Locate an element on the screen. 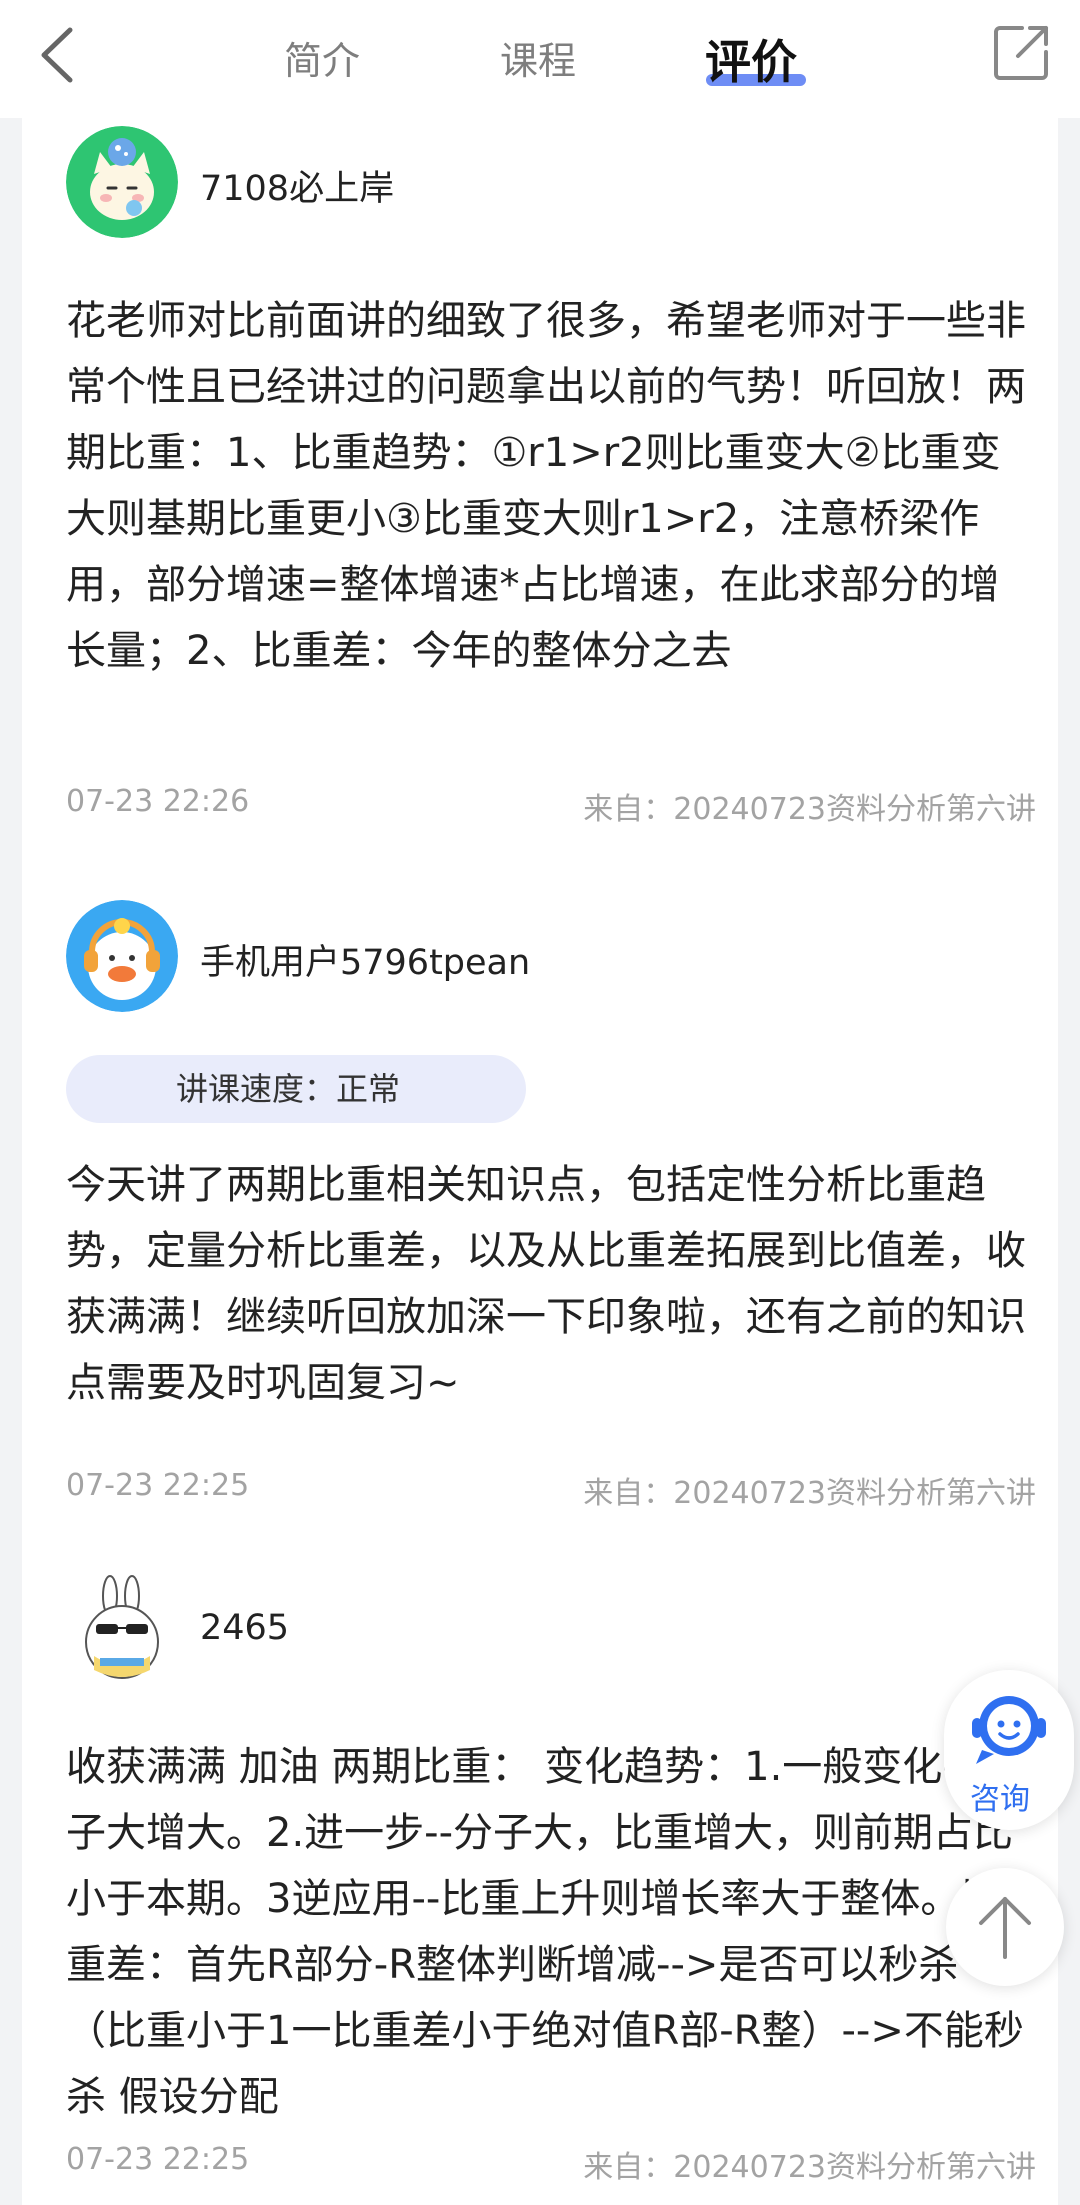 This screenshot has height=2205, width=1080. back-to-top-button is located at coordinates (1005, 1927).